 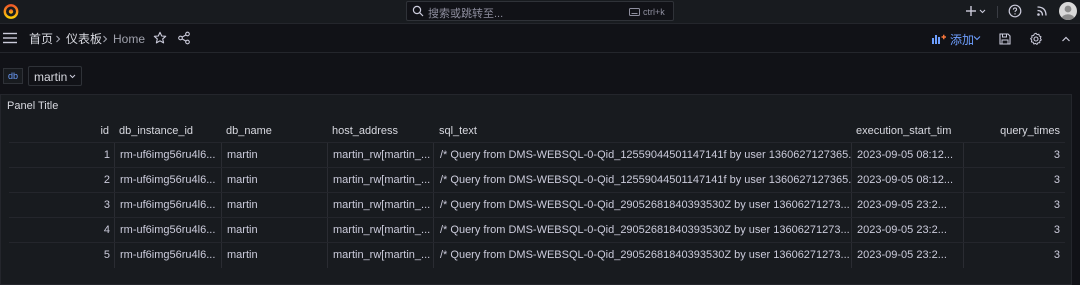 I want to click on cell-id: 4, so click(x=106, y=230).